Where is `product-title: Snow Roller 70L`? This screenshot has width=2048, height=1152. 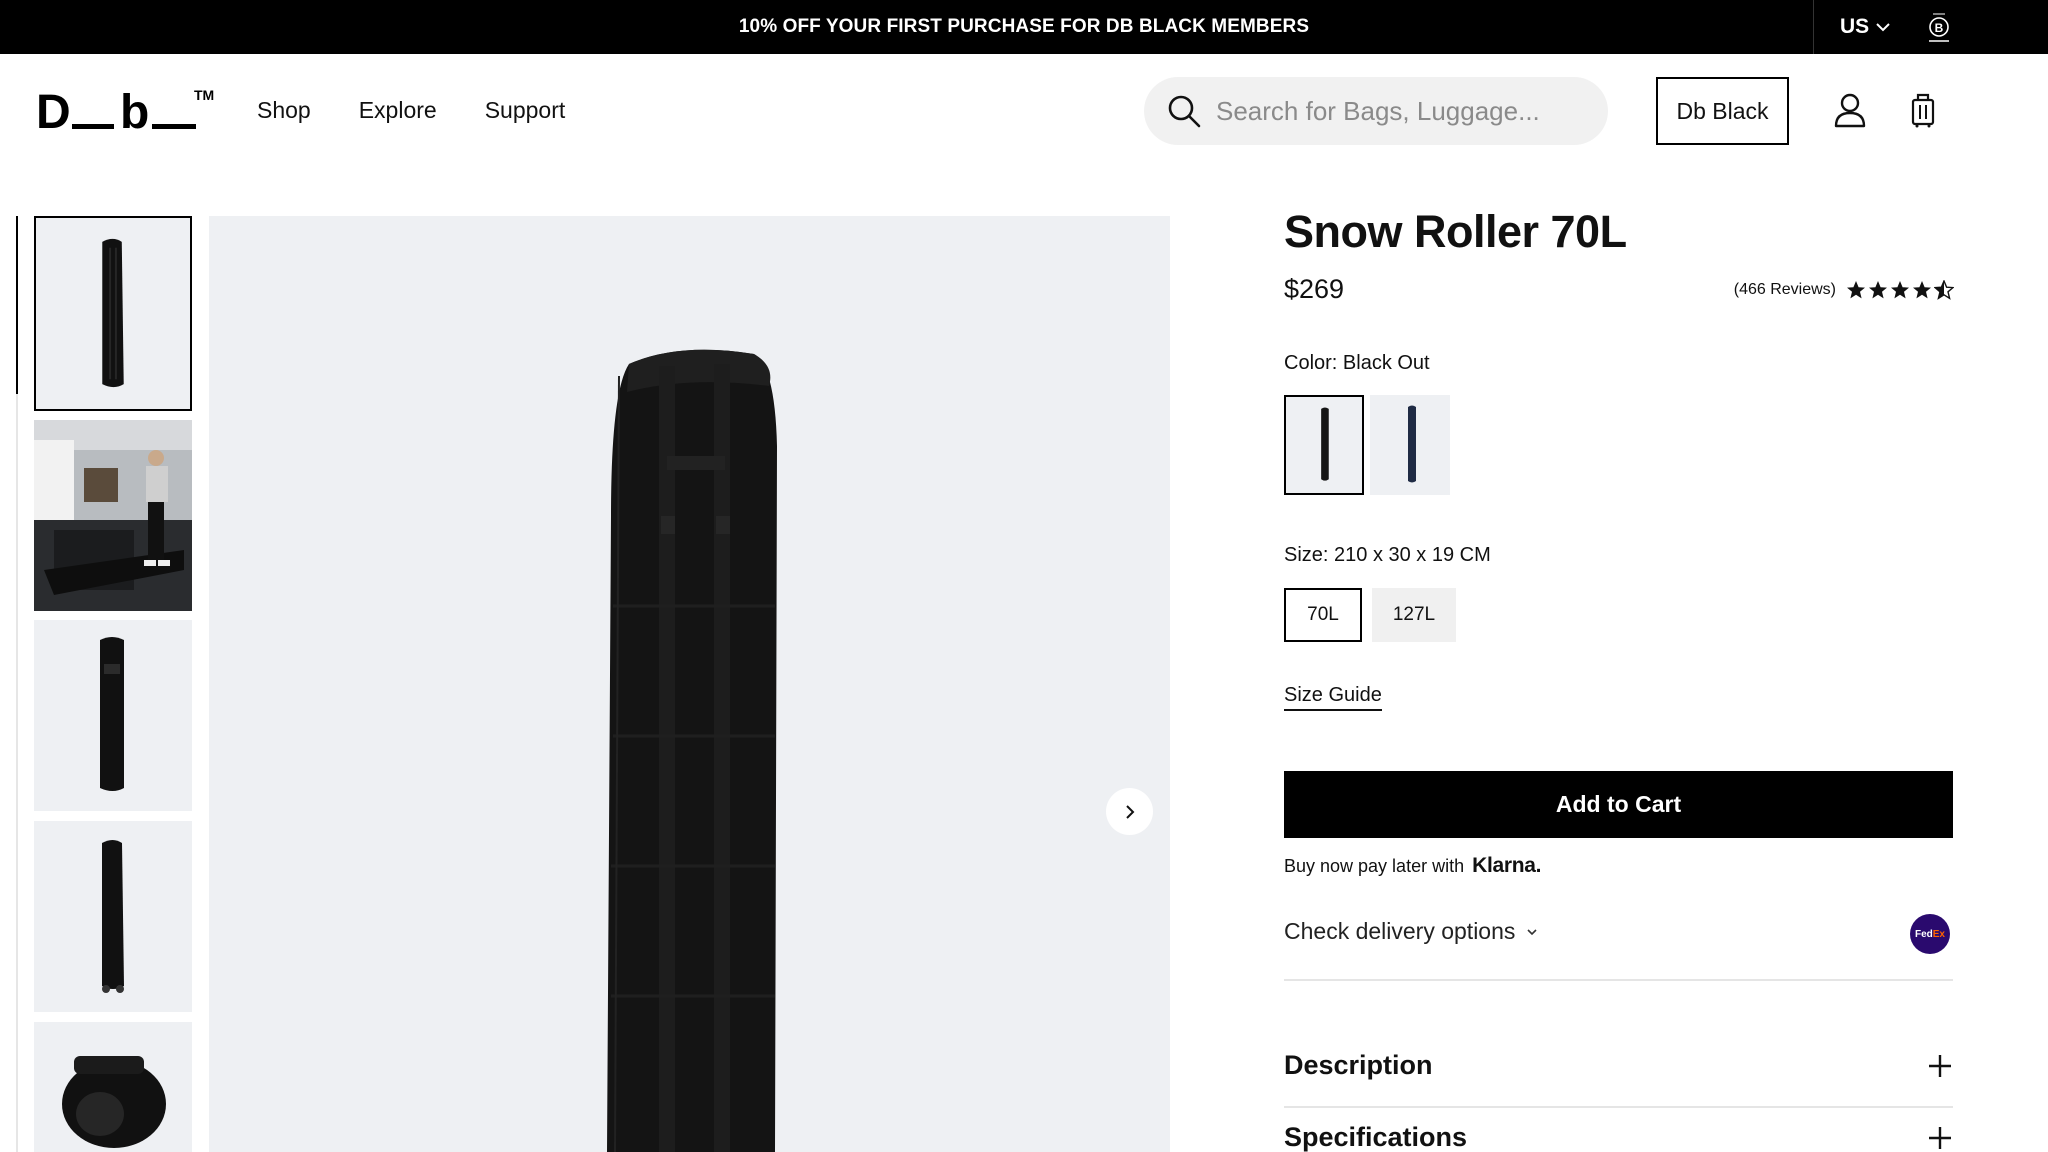 product-title: Snow Roller 70L is located at coordinates (1455, 231).